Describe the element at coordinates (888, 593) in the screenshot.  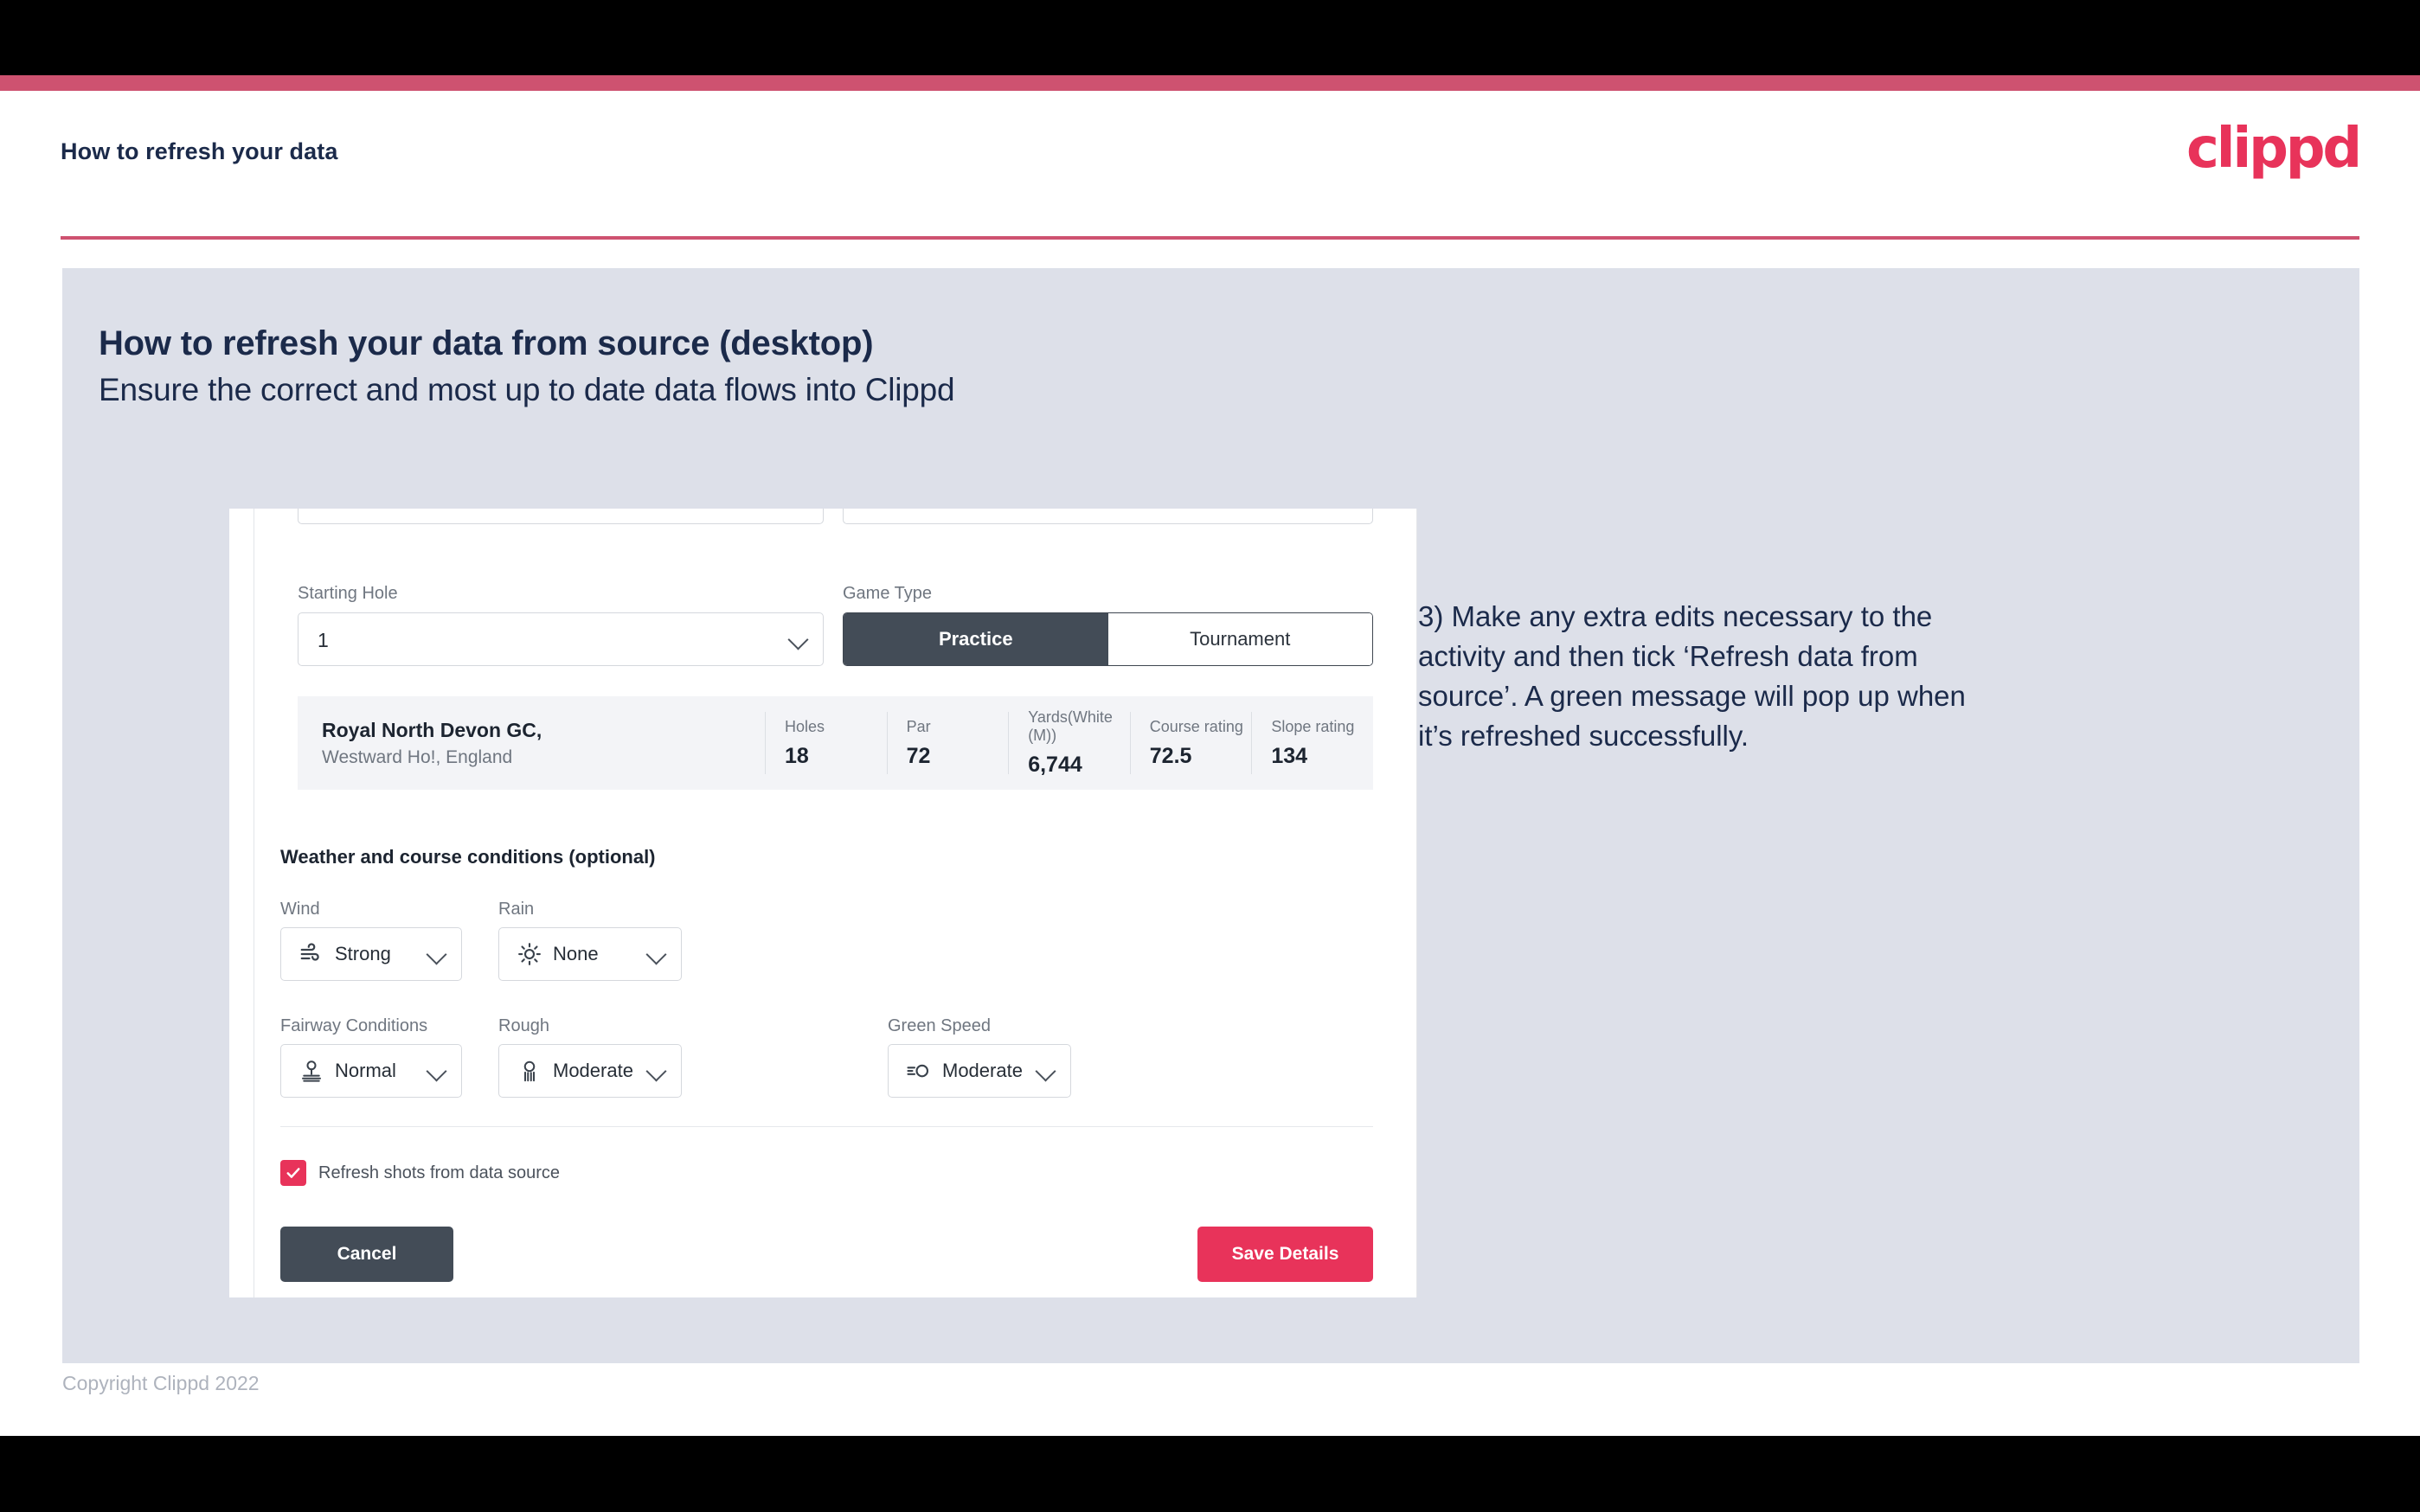
I see `game-type-label: Game Type` at that location.